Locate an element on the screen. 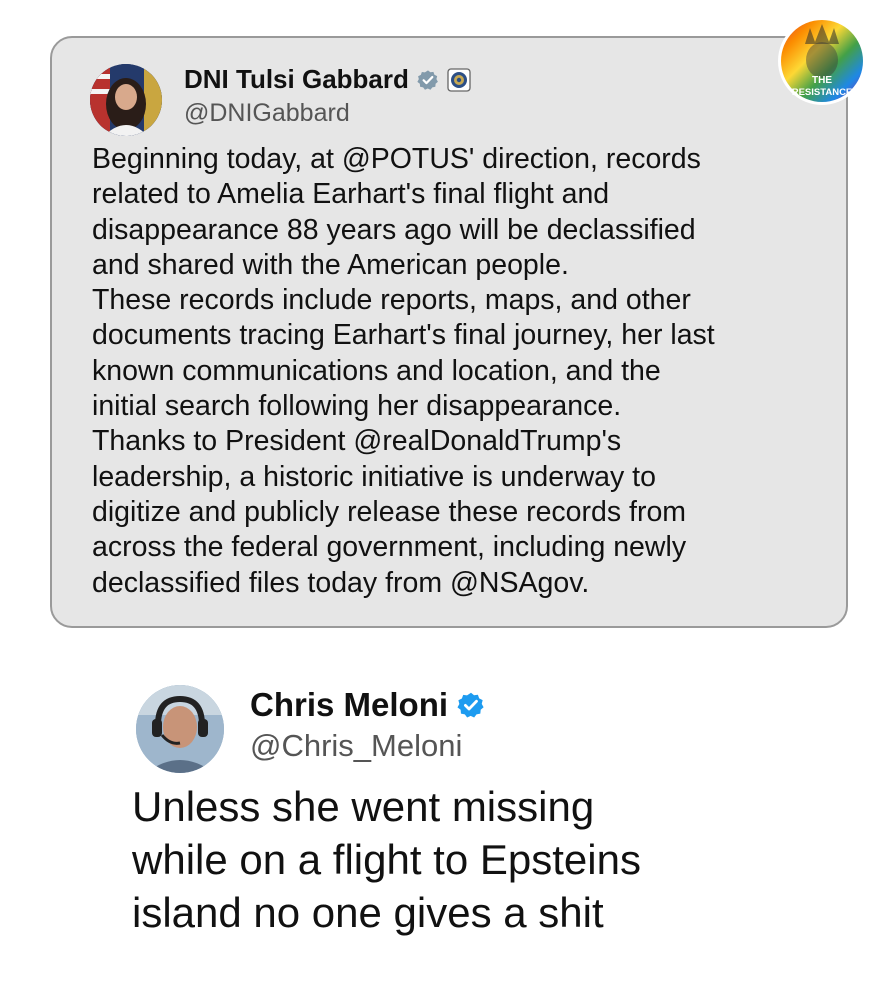 This screenshot has width=885, height=1000. tweet-text-line: Thanks to President @realDonaldTrump's is located at coordinates (357, 441).